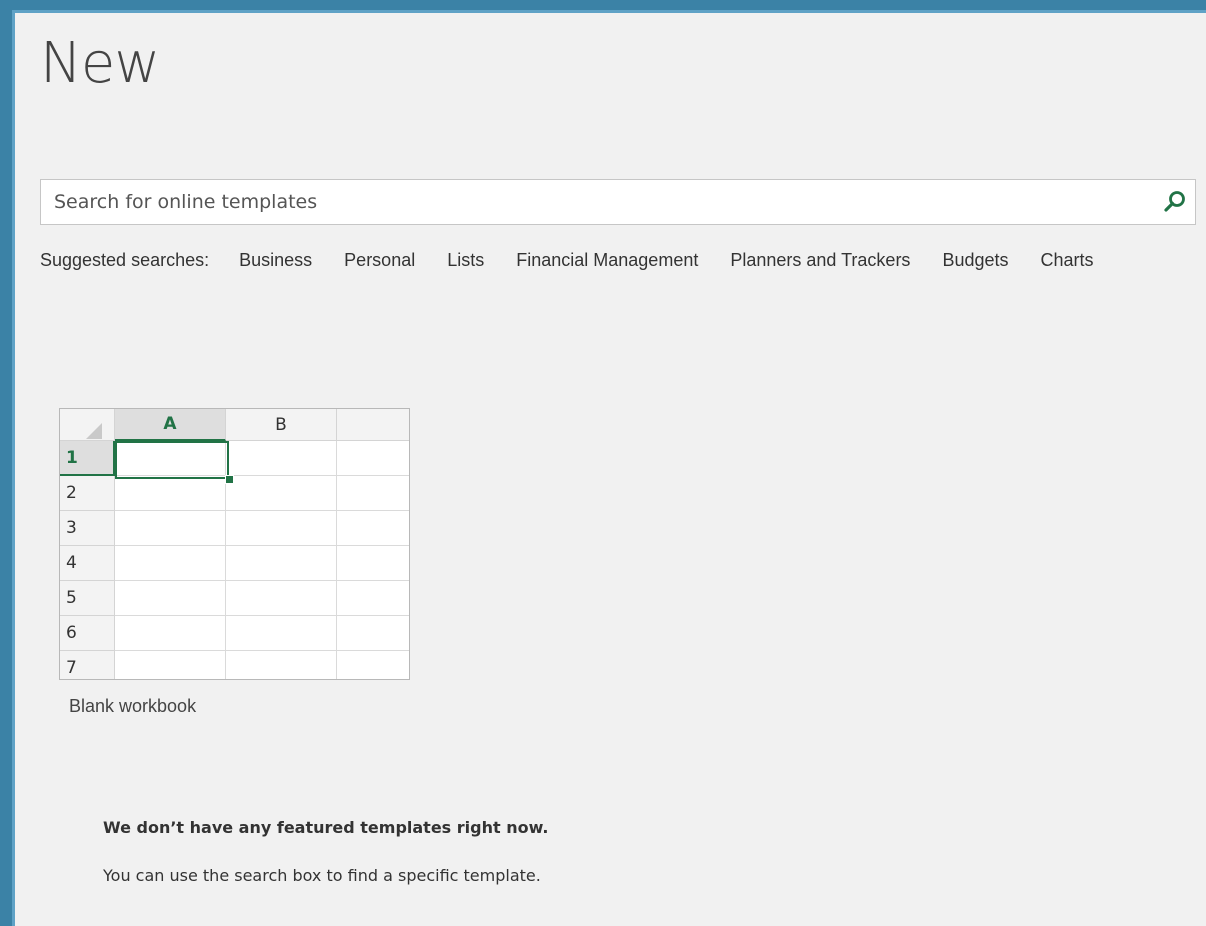 This screenshot has height=926, width=1206. Describe the element at coordinates (100, 63) in the screenshot. I see `page-title: New` at that location.